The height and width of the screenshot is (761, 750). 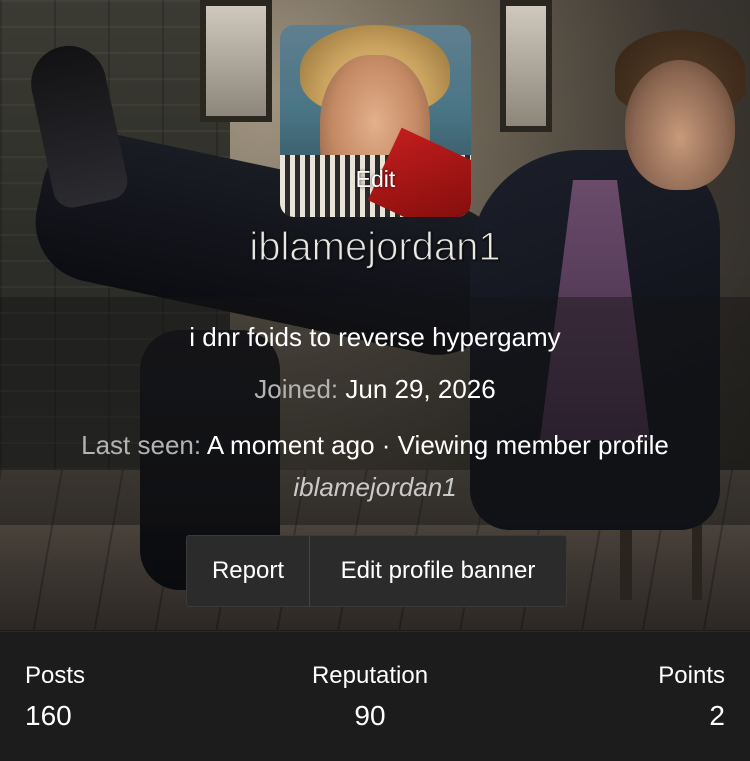 I want to click on joined-label: Joined:, so click(x=296, y=389).